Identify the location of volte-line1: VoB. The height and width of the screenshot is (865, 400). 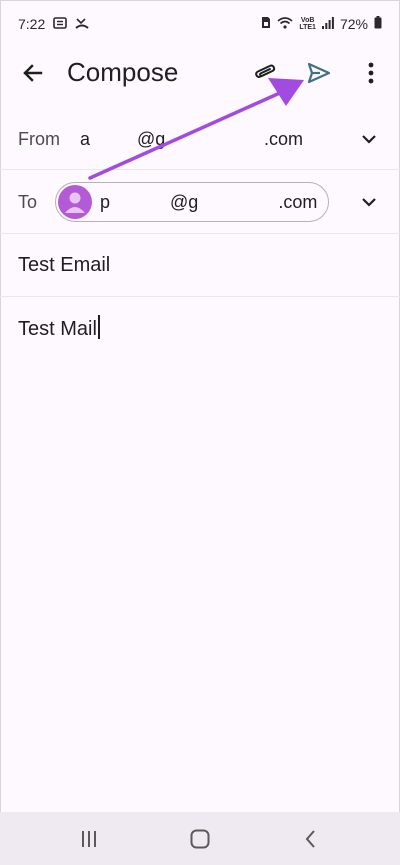
(307, 20).